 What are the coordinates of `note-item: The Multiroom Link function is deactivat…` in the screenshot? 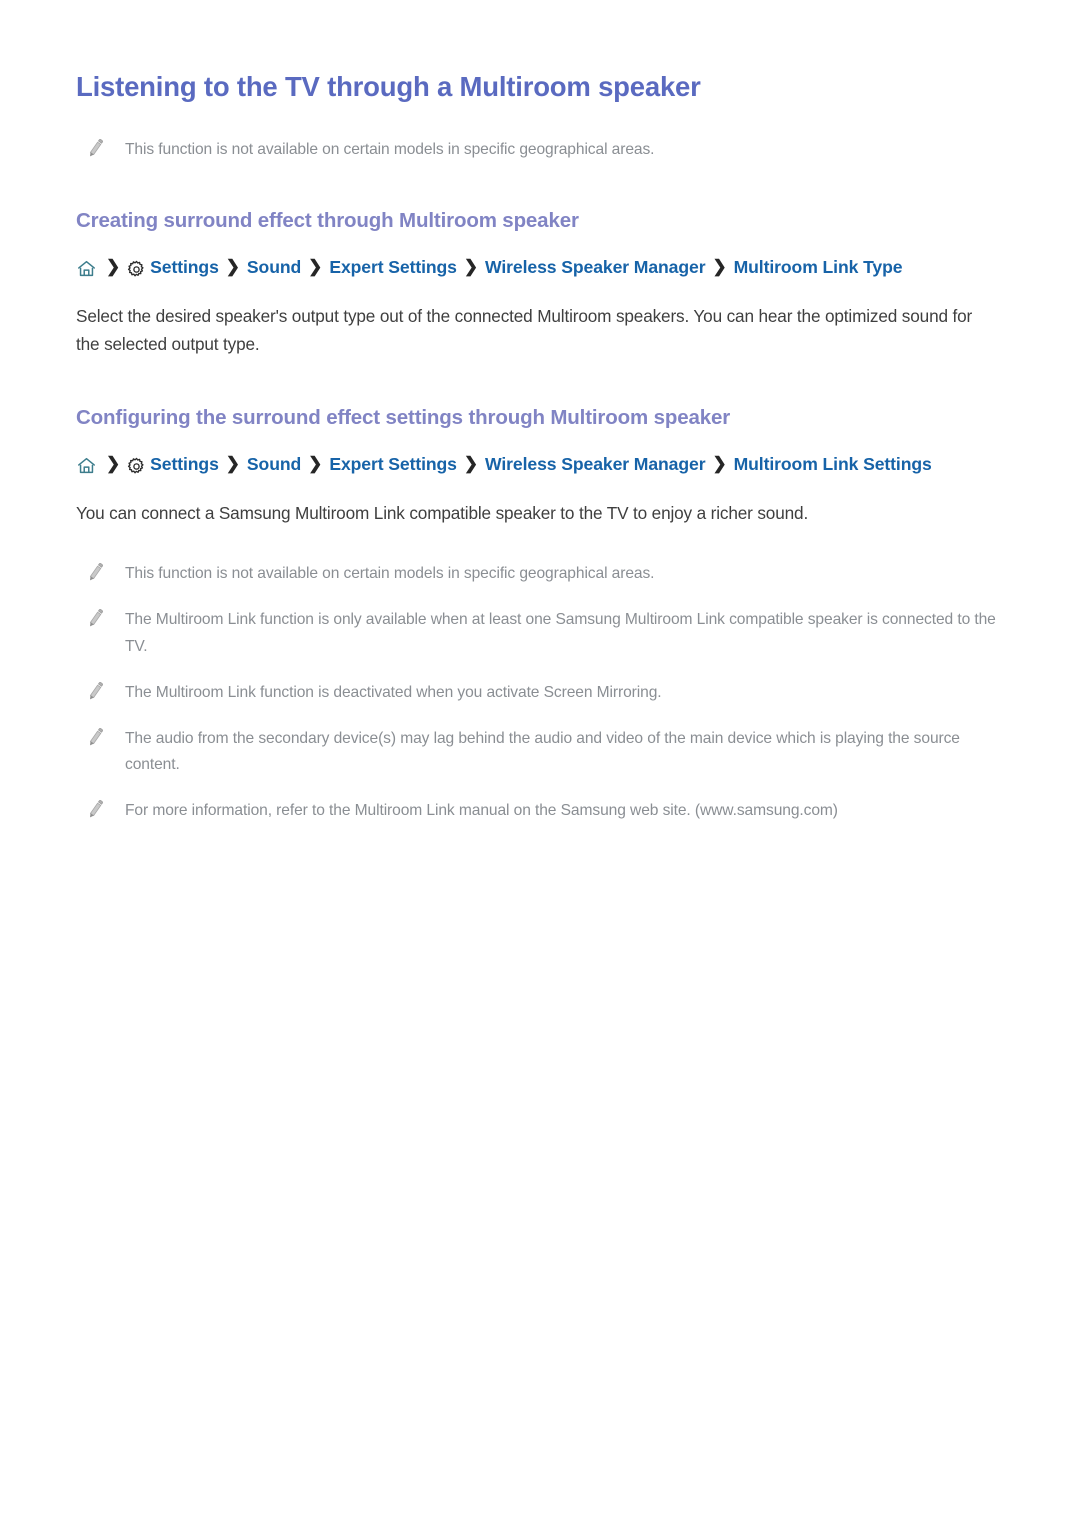 It's located at (540, 693).